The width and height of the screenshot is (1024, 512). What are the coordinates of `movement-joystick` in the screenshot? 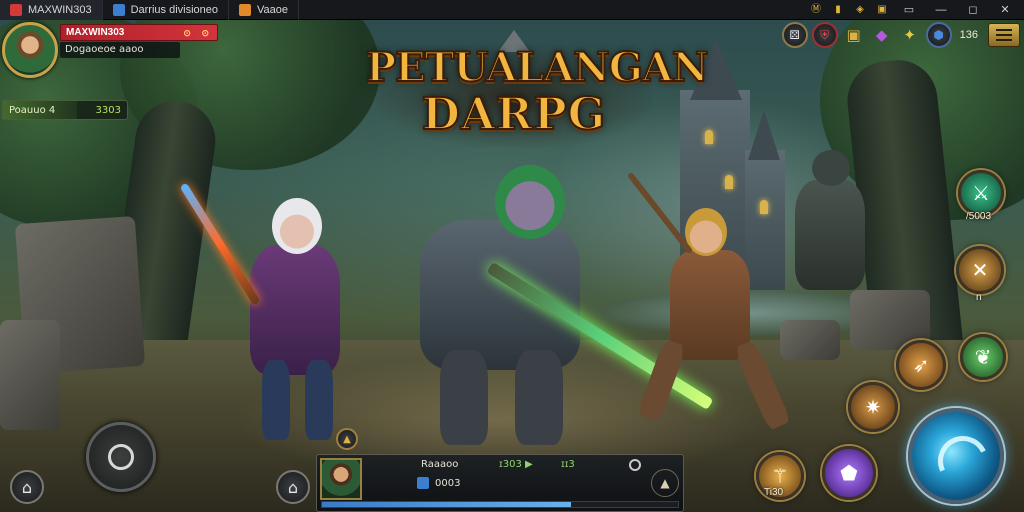 It's located at (121, 457).